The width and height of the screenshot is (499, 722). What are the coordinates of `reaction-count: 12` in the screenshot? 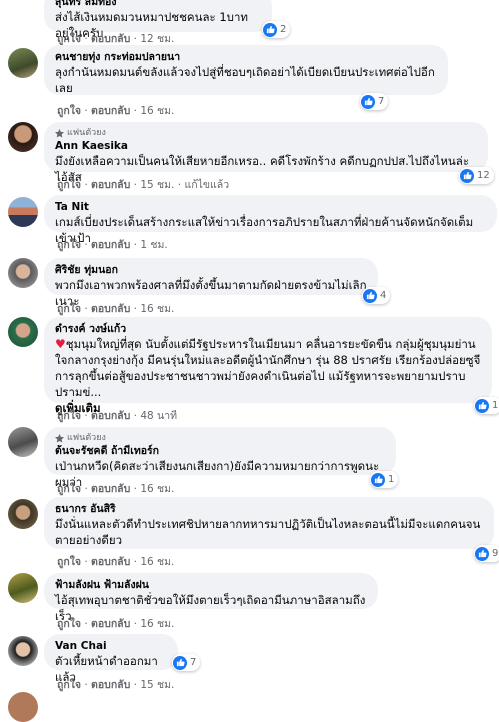 It's located at (476, 175).